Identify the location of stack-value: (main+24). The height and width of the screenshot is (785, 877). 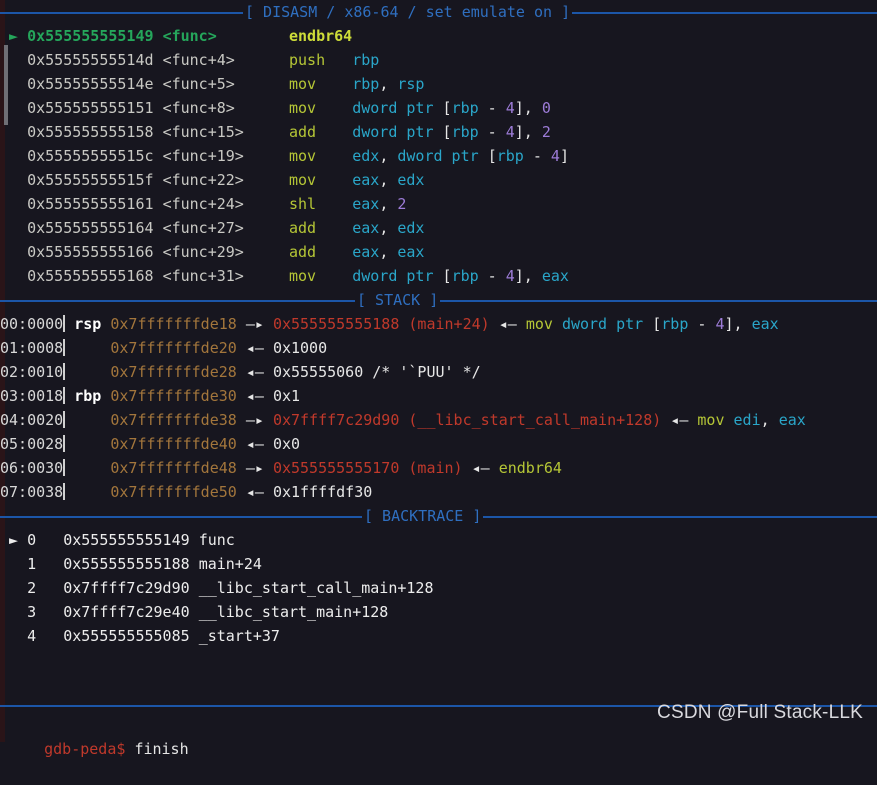
(449, 324).